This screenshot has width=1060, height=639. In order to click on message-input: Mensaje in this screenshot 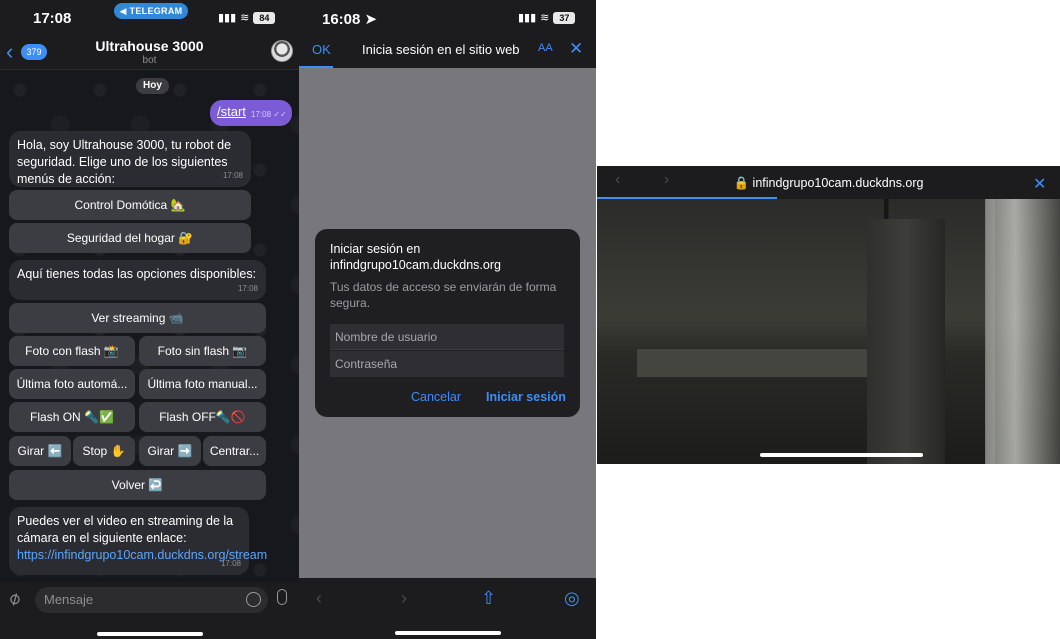, I will do `click(151, 600)`.